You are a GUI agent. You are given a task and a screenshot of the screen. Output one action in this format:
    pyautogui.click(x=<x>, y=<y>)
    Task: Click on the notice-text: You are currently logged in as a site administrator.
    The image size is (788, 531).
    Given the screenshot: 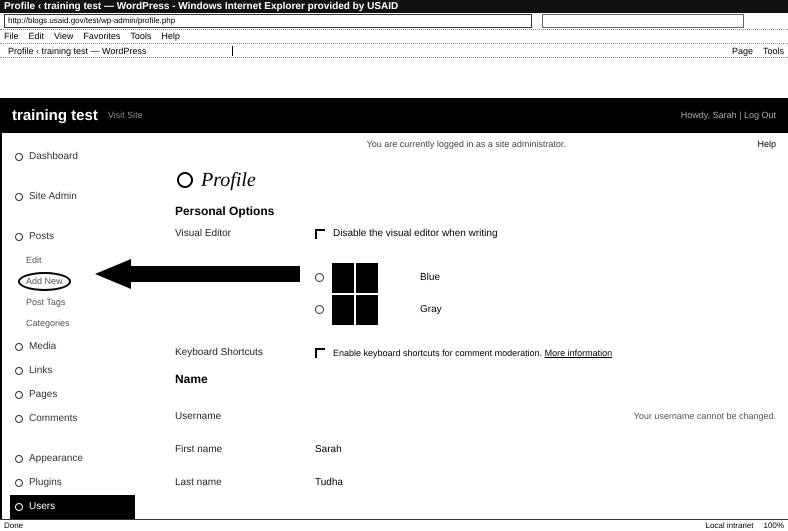 What is the action you would take?
    pyautogui.click(x=466, y=143)
    